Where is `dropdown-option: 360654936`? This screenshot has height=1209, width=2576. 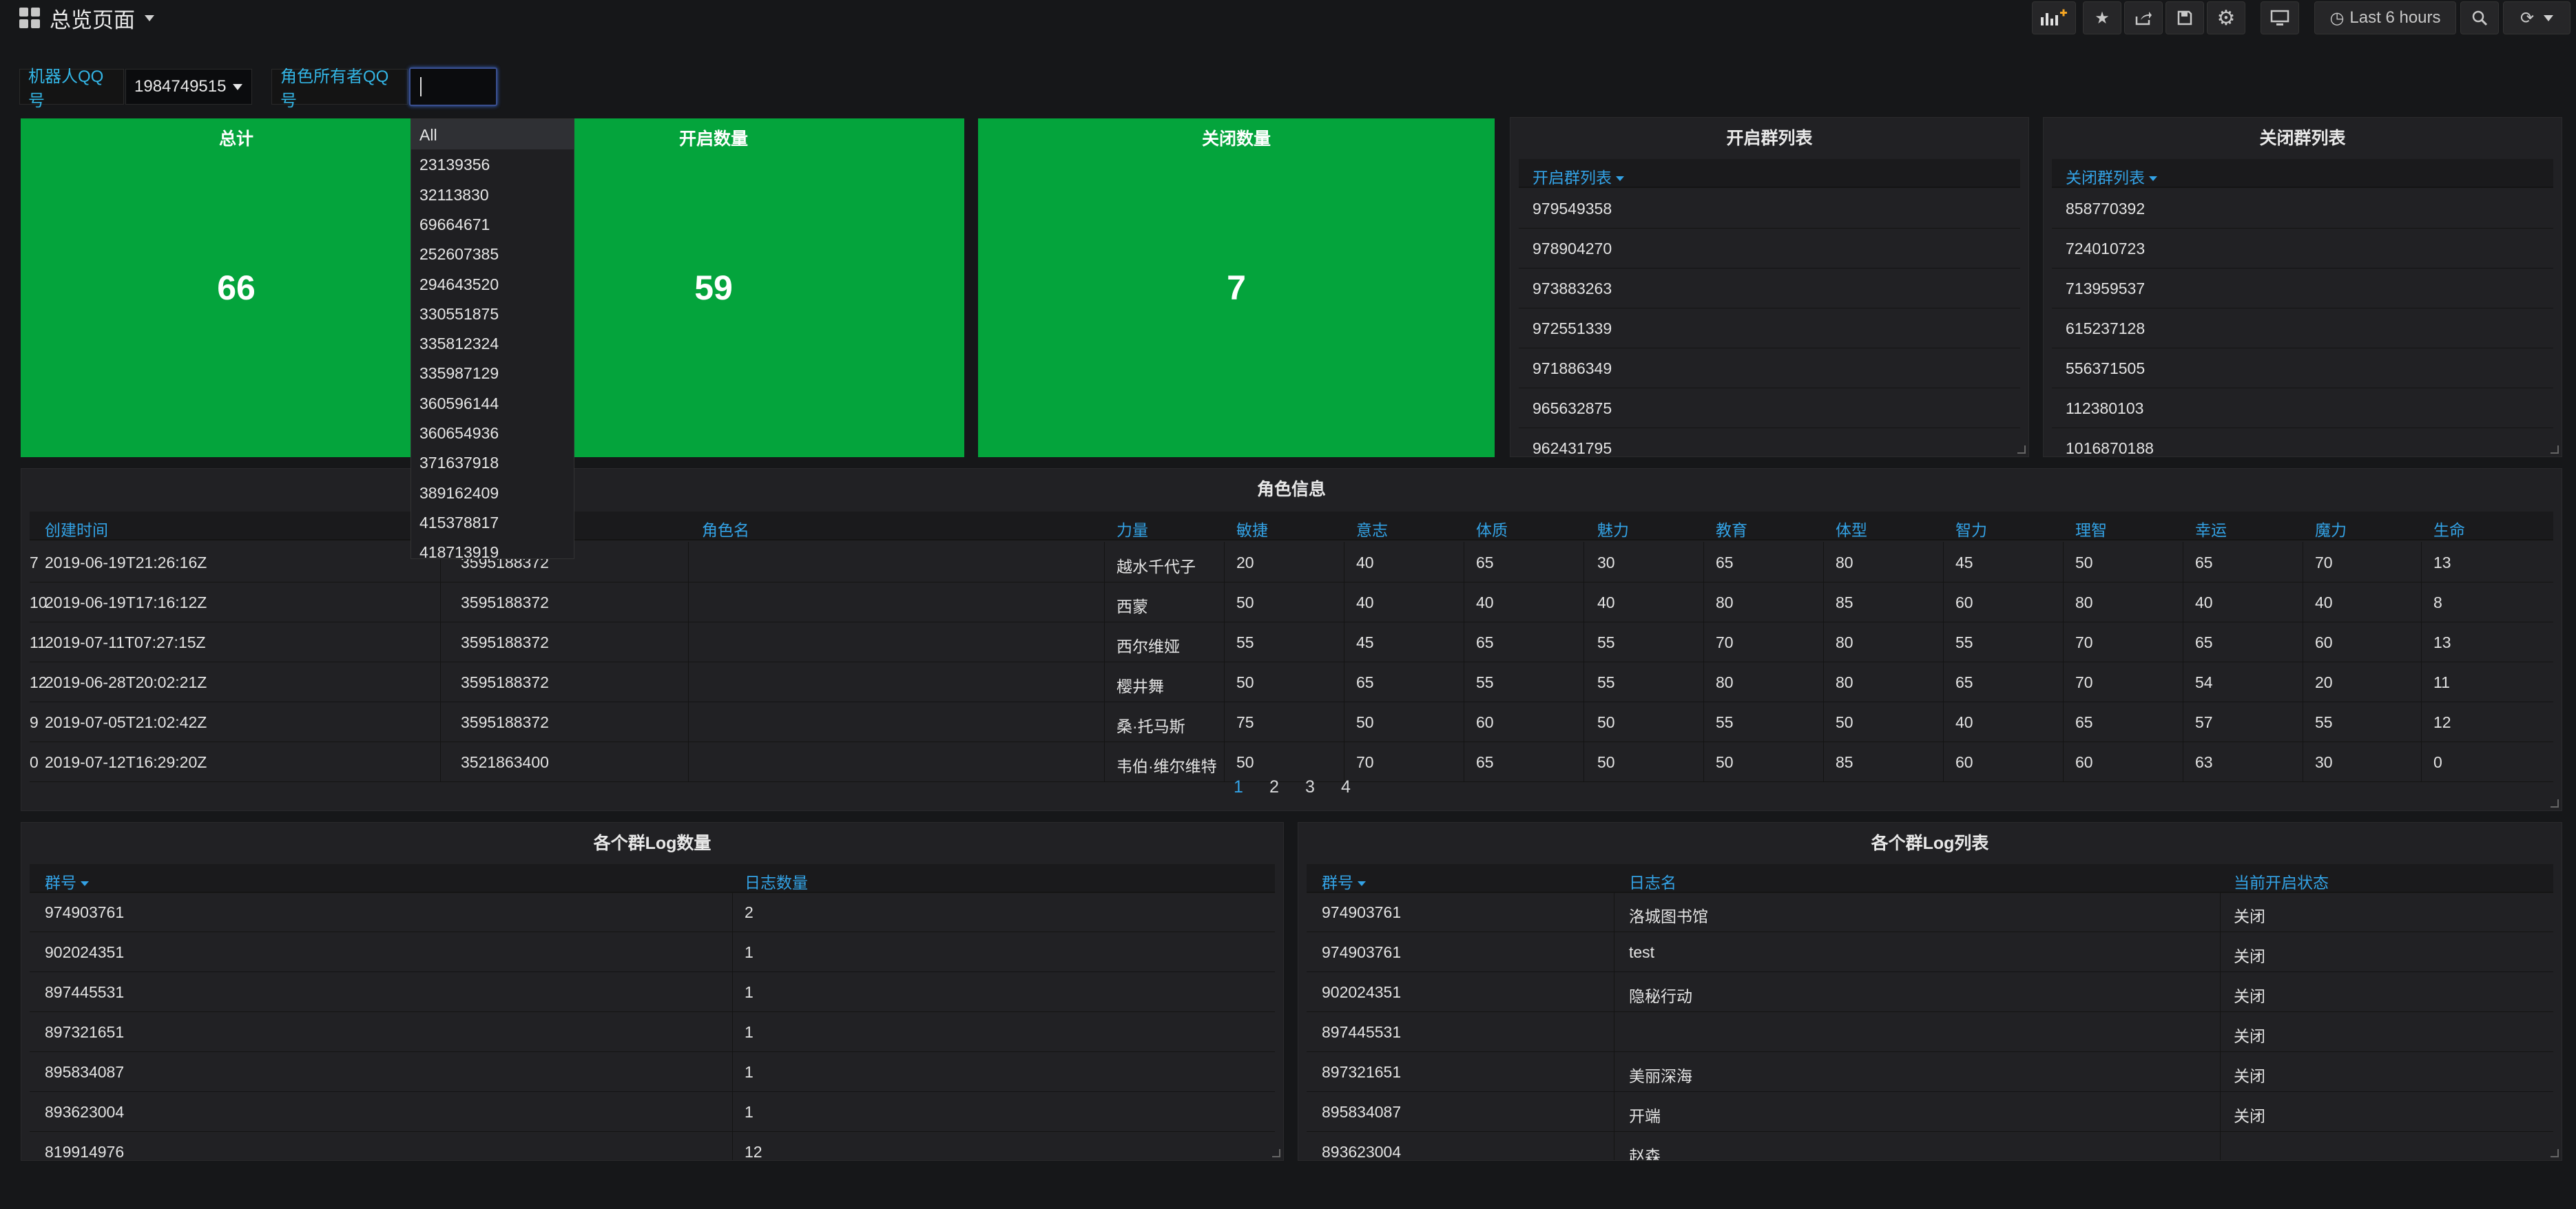
dropdown-option: 360654936 is located at coordinates (459, 433).